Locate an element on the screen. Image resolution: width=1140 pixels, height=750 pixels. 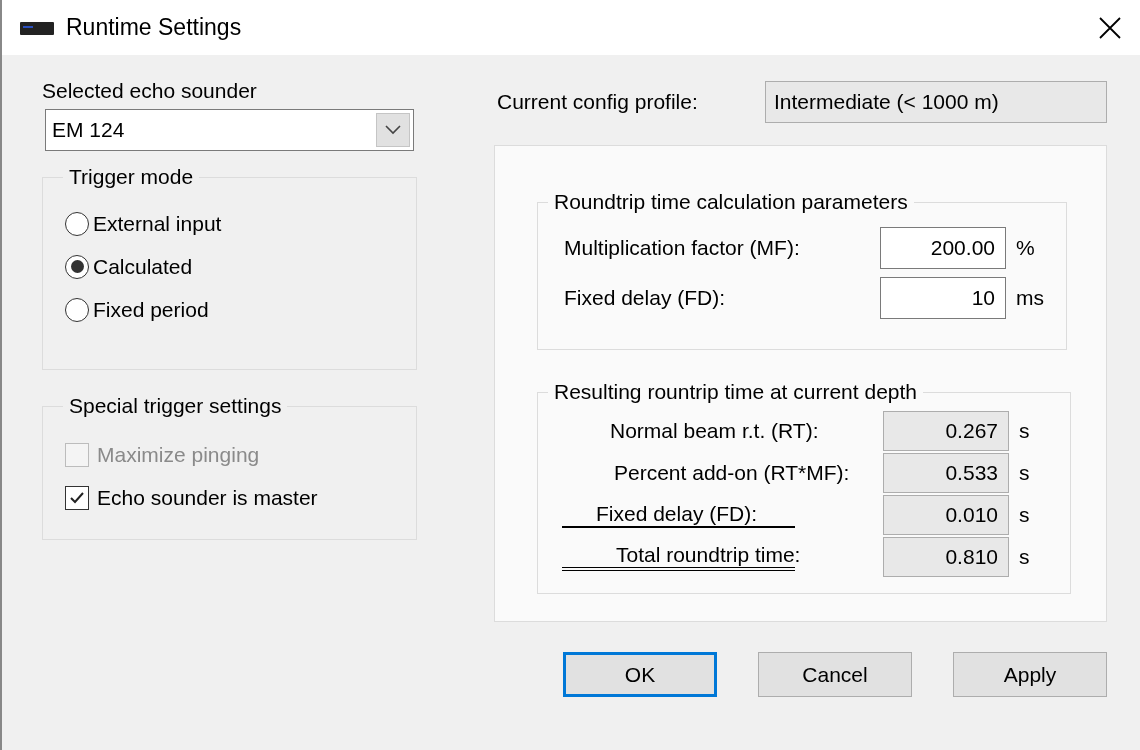
field-label: Selected echo sounder is located at coordinates (150, 91).